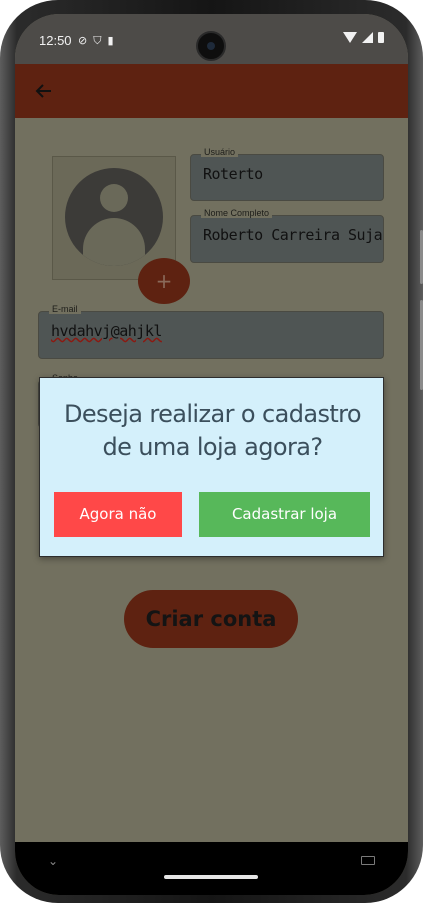  What do you see at coordinates (367, 37) in the screenshot?
I see `signal-icon` at bounding box center [367, 37].